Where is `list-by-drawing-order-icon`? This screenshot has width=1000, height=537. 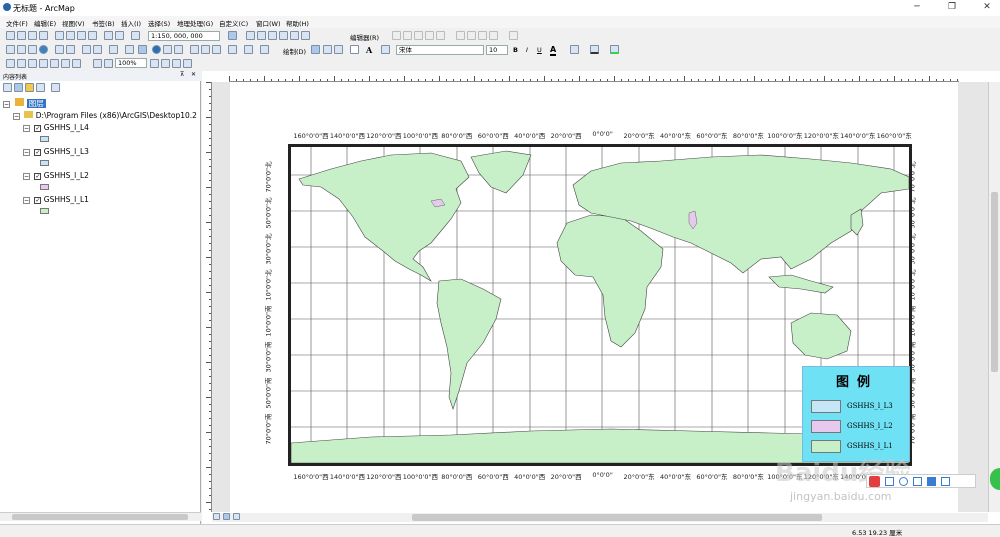
list-by-drawing-order-icon is located at coordinates (7, 87).